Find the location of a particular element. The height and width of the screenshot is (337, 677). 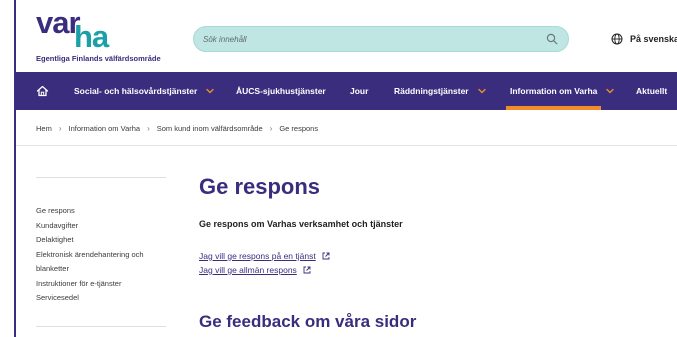

language-selector: På svenska is located at coordinates (644, 39).